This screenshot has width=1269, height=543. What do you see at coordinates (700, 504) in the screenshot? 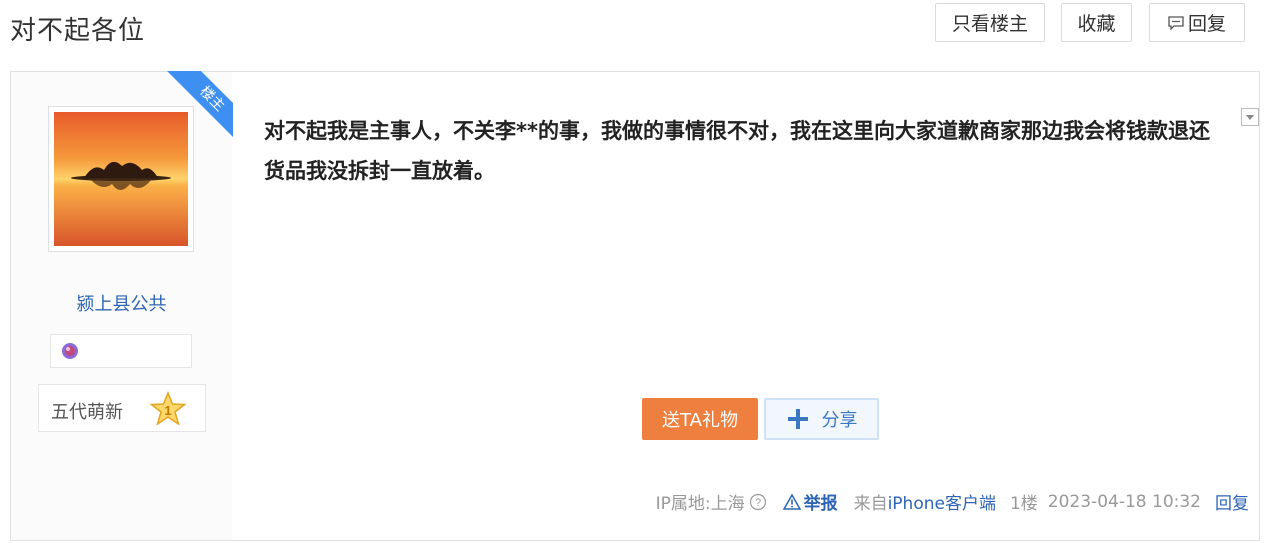
I see `ip-location: IP属地:上海` at bounding box center [700, 504].